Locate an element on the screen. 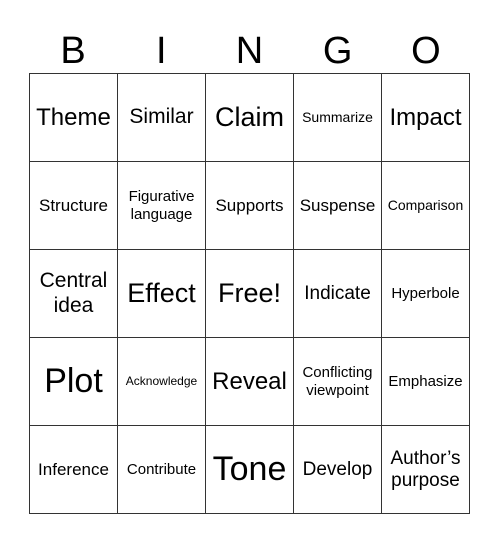  bingo-cell free-space: Free! is located at coordinates (250, 294).